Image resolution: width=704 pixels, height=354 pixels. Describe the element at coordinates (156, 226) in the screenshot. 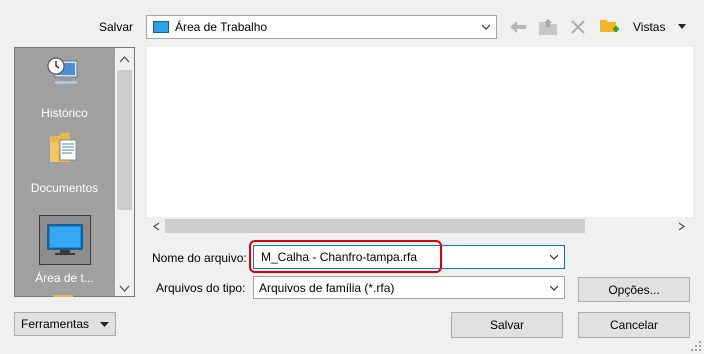

I see `scroll-left-icon` at that location.